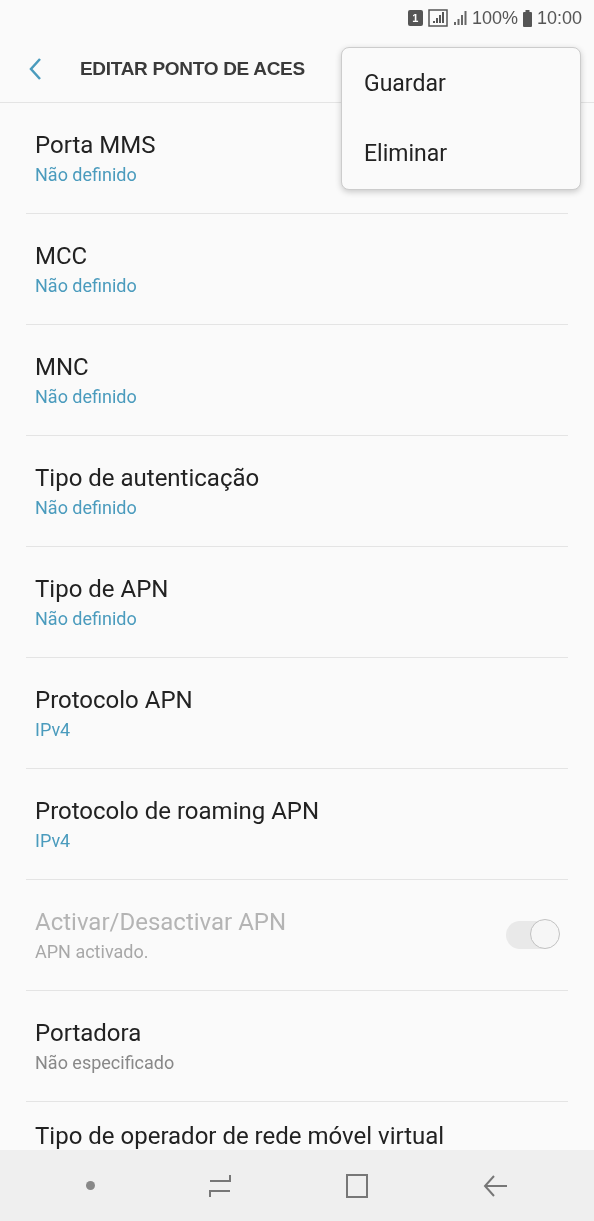 The width and height of the screenshot is (594, 1221). Describe the element at coordinates (527, 18) in the screenshot. I see `battery-icon` at that location.